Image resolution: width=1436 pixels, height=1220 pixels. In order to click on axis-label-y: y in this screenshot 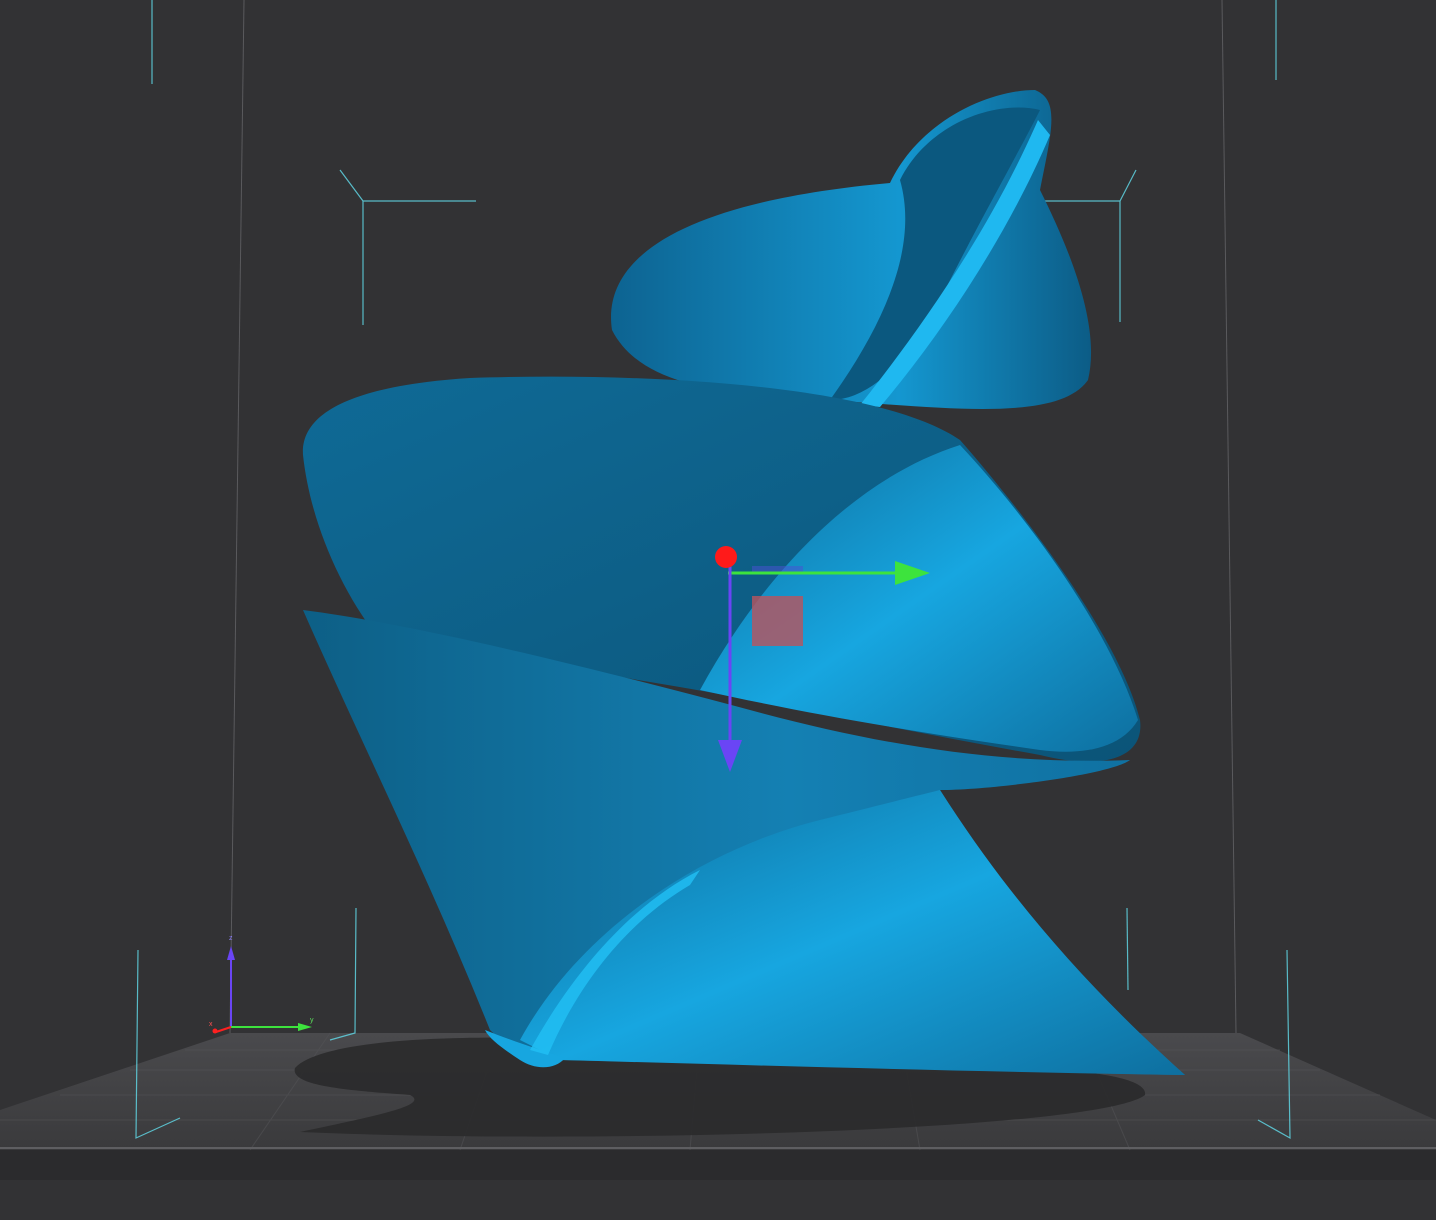, I will do `click(312, 1020)`.